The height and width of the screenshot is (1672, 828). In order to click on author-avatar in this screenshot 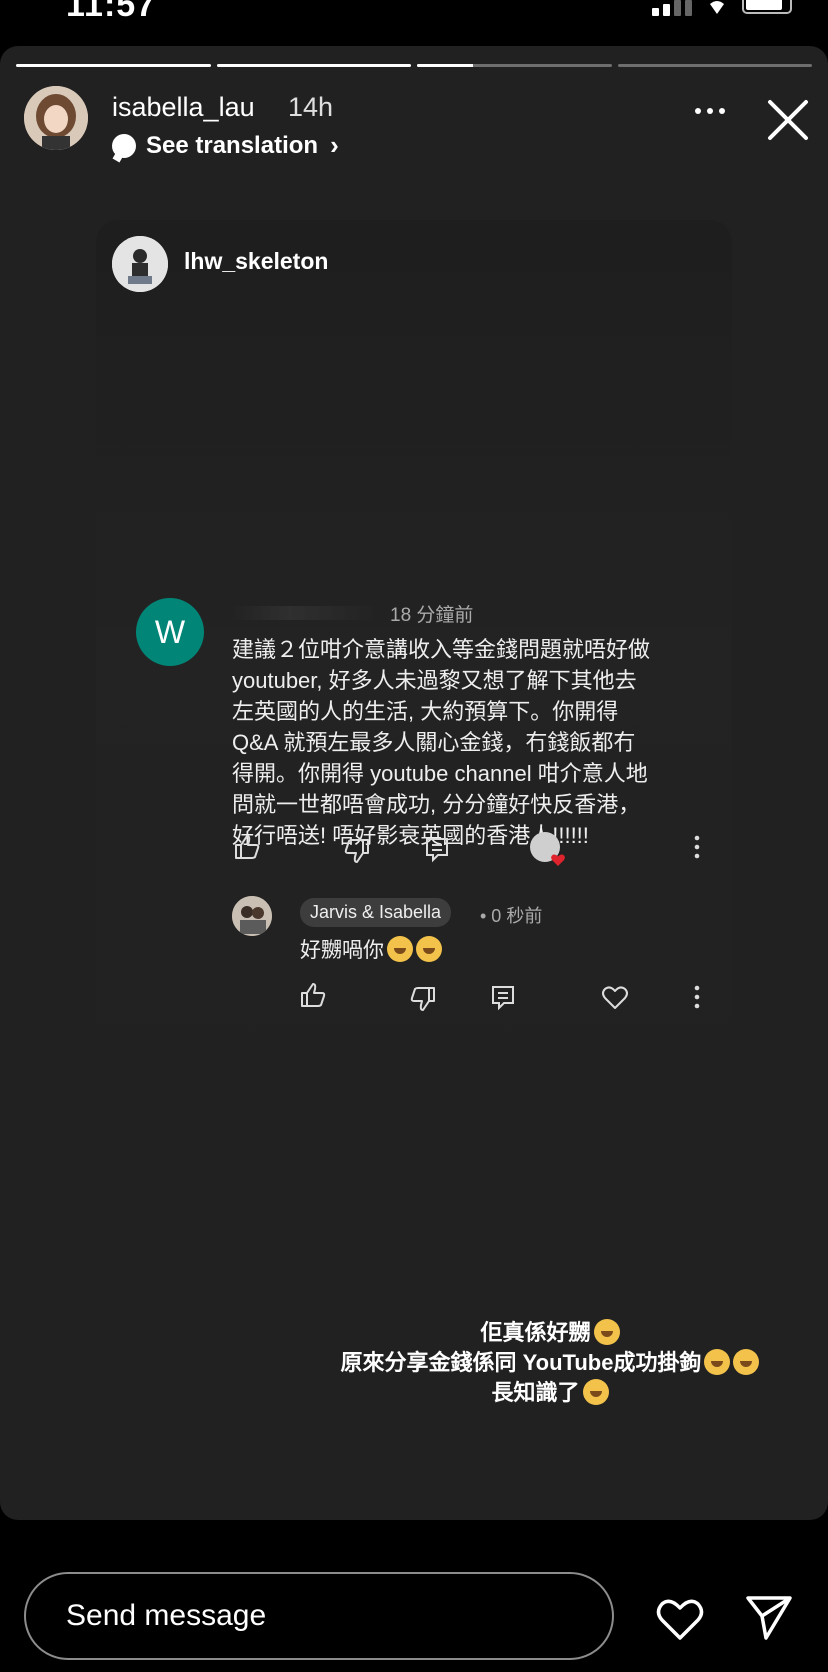, I will do `click(56, 118)`.